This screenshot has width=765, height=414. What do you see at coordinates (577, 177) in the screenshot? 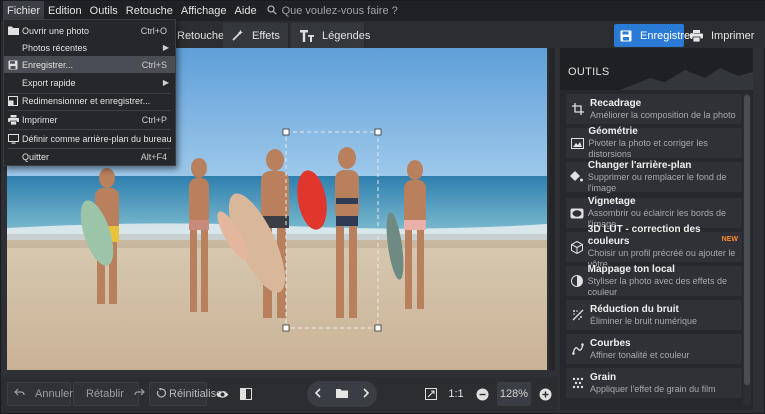
I see `fill-icon` at bounding box center [577, 177].